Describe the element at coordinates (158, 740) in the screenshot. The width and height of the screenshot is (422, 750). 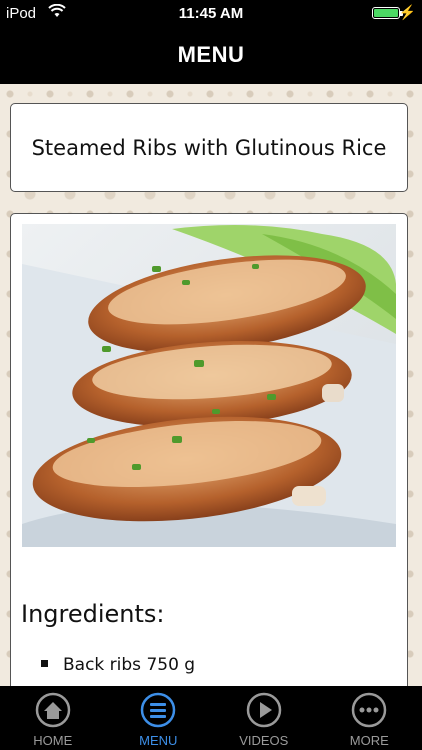
I see `tab-label: MENU` at that location.